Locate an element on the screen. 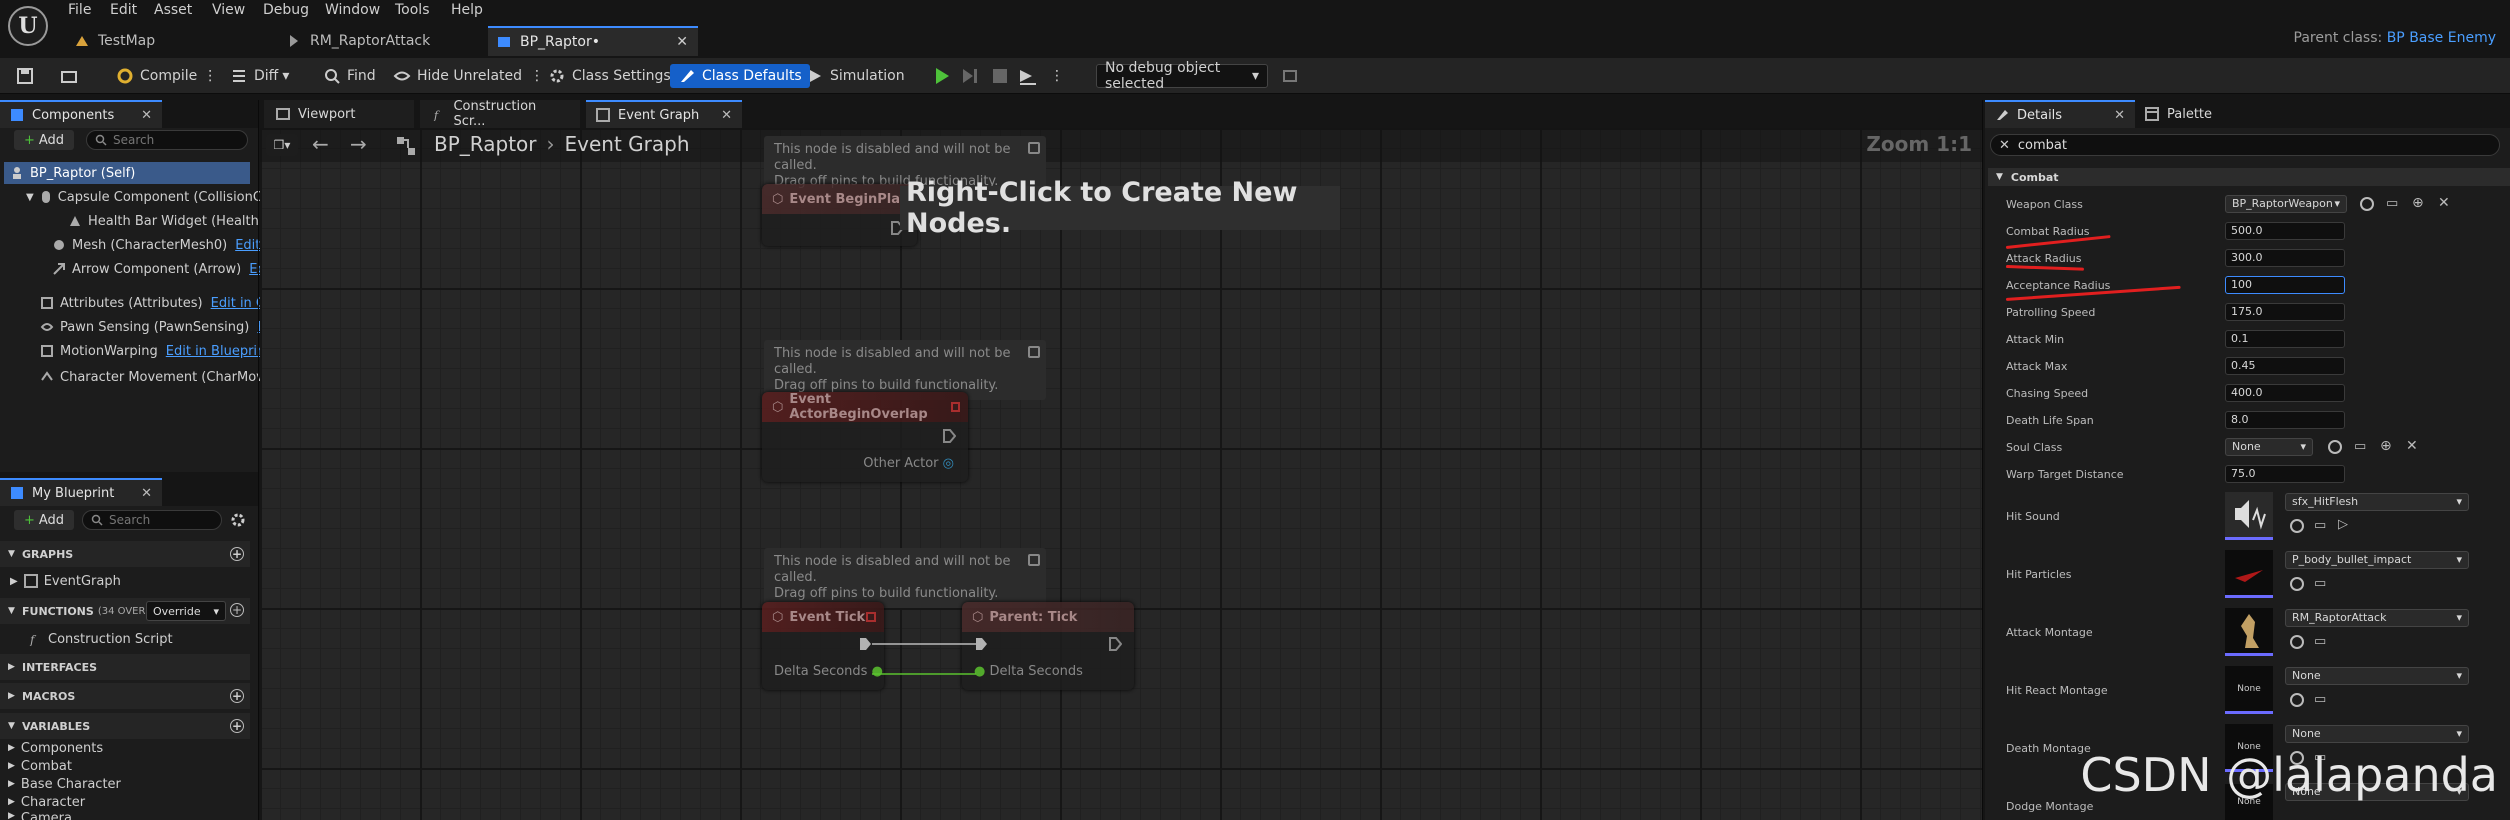 The width and height of the screenshot is (2510, 820). interfaces-section: ▶ INTERFACES is located at coordinates (125, 667).